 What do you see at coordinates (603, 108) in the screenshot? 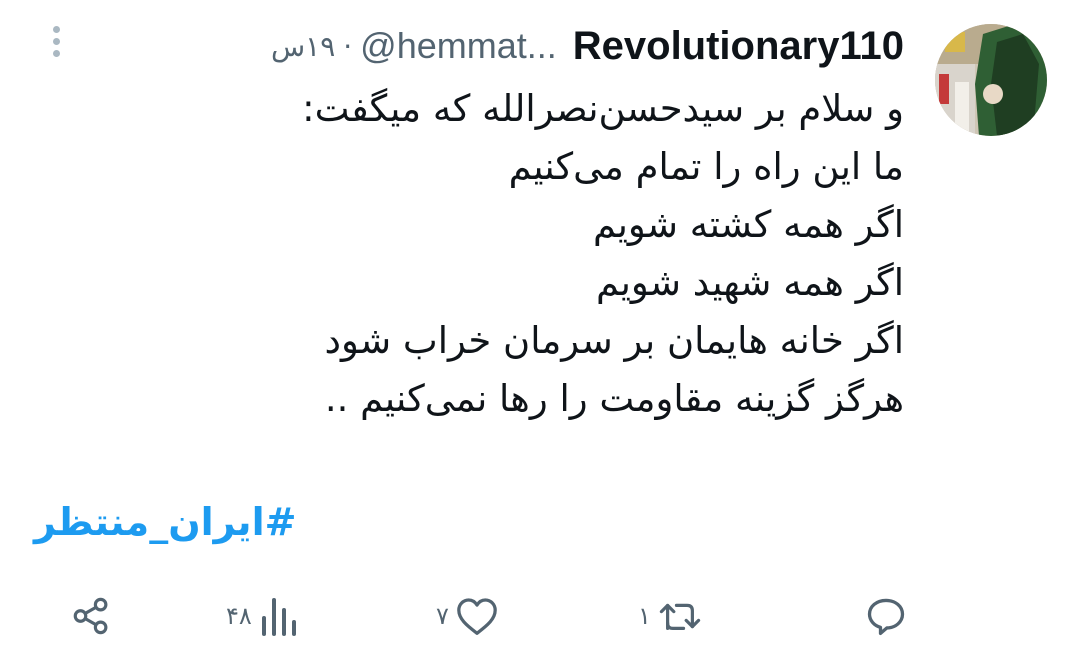
I see `tweet-line: و سلام بر سیدحسن‌نصرالله که میگفت:` at bounding box center [603, 108].